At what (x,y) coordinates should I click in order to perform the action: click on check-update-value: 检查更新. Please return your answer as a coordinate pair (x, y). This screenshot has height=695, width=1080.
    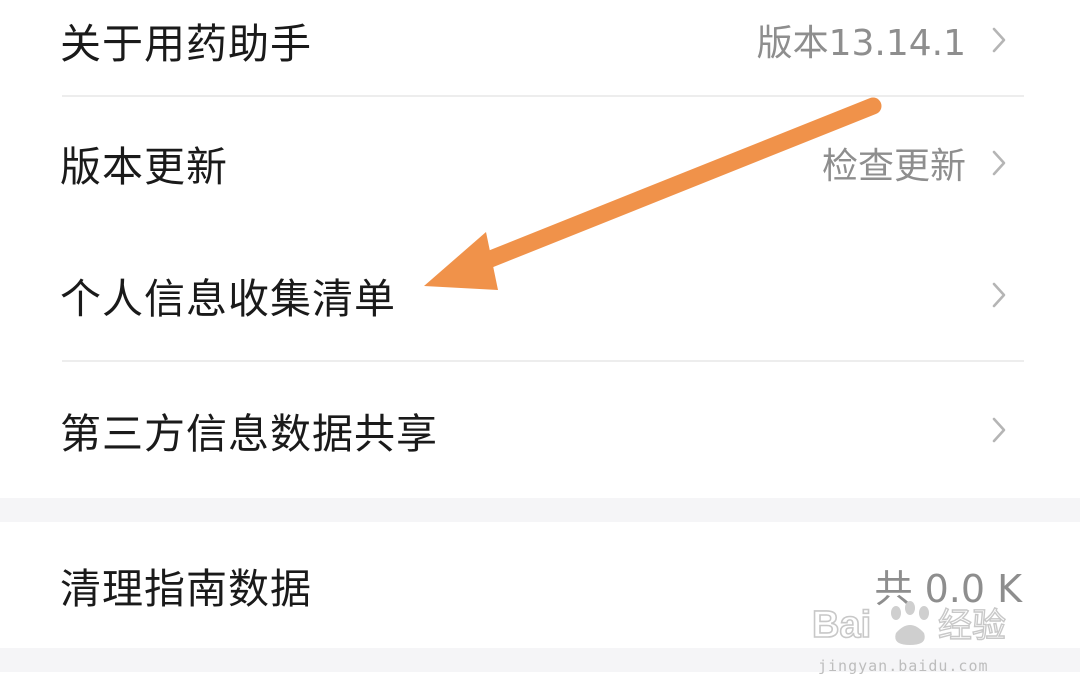
    Looking at the image, I should click on (893, 166).